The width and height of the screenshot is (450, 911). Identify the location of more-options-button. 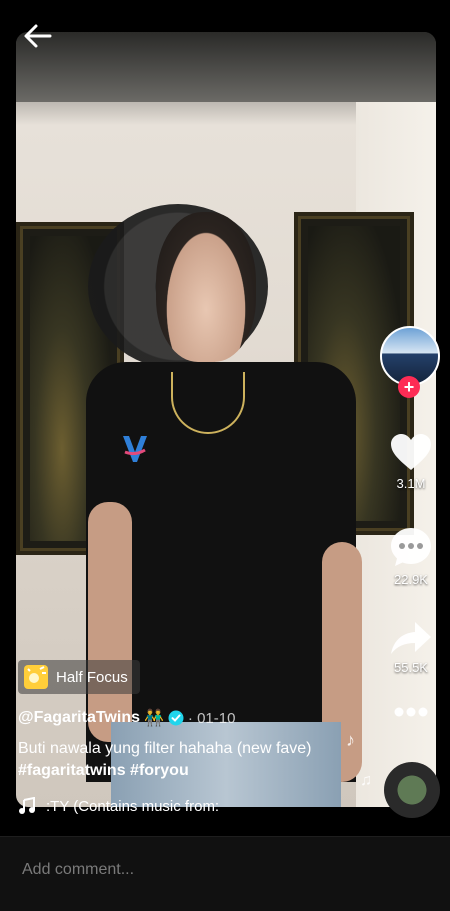
(411, 712).